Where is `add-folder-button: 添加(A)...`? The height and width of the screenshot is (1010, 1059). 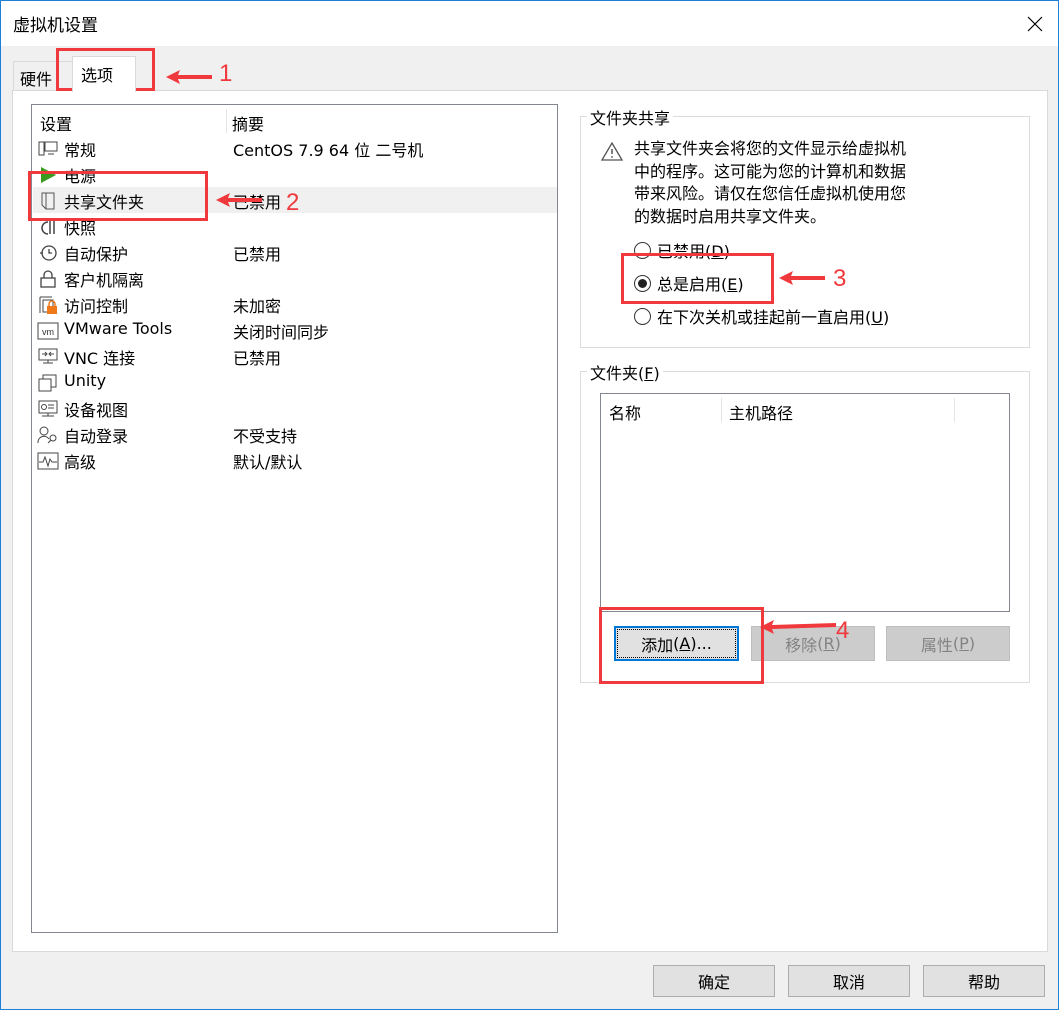 add-folder-button: 添加(A)... is located at coordinates (676, 643).